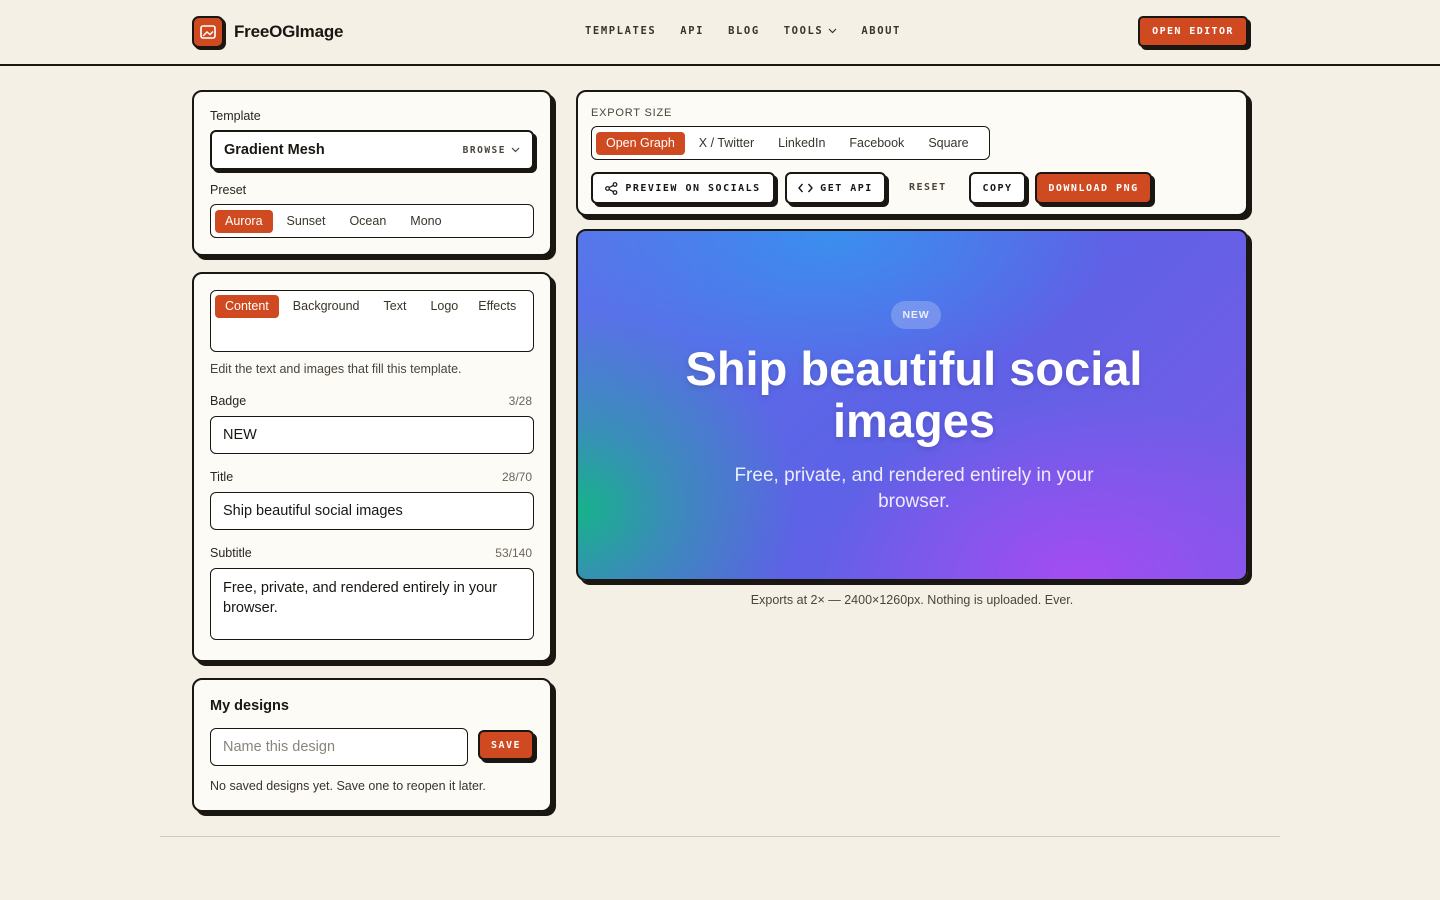 This screenshot has height=900, width=1440. Describe the element at coordinates (513, 553) in the screenshot. I see `subtitle-counter: 53/140` at that location.